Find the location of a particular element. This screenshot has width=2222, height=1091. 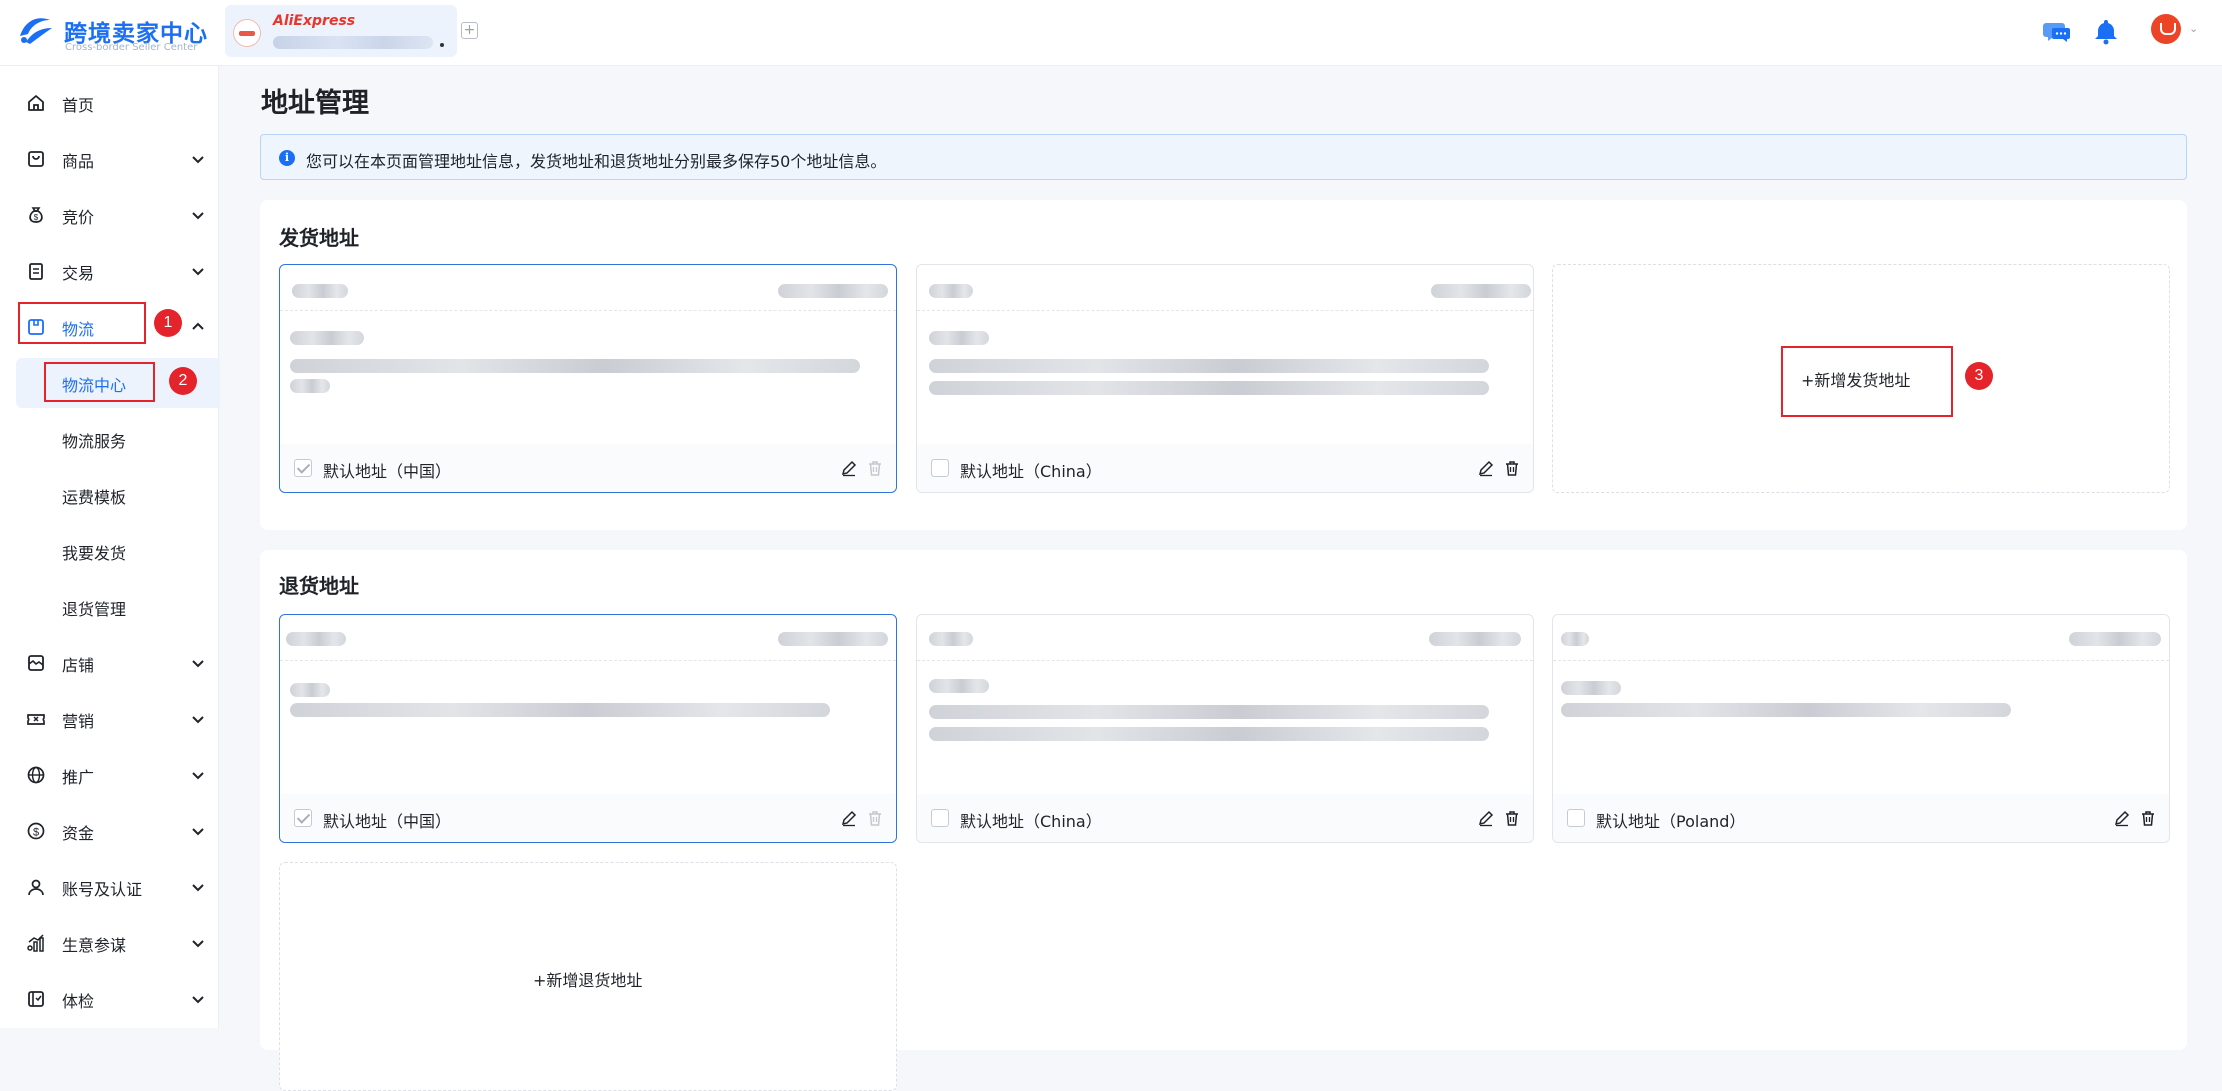

sidebar-item-orders: 交易 is located at coordinates (116, 271).